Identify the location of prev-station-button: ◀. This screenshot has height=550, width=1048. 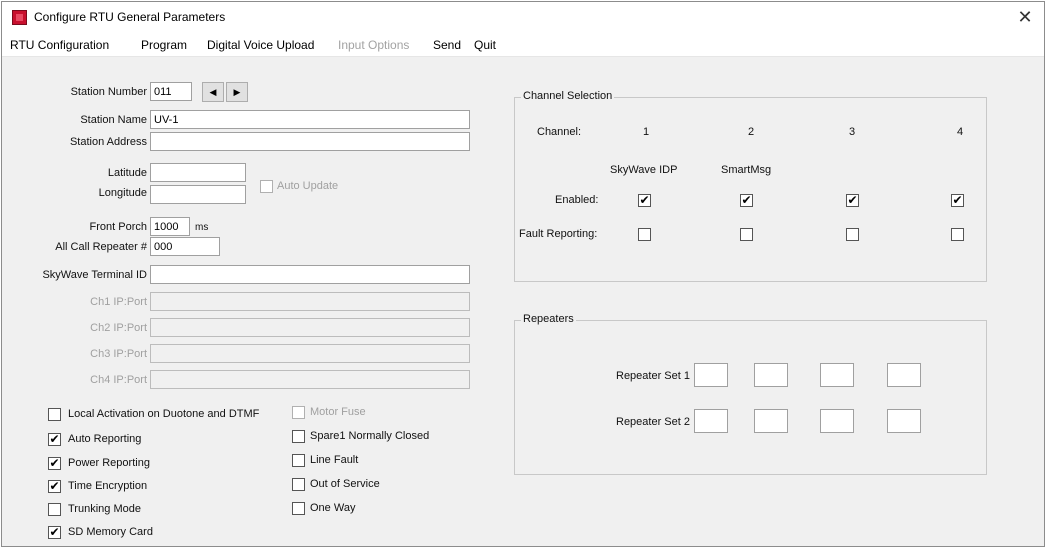
(213, 92).